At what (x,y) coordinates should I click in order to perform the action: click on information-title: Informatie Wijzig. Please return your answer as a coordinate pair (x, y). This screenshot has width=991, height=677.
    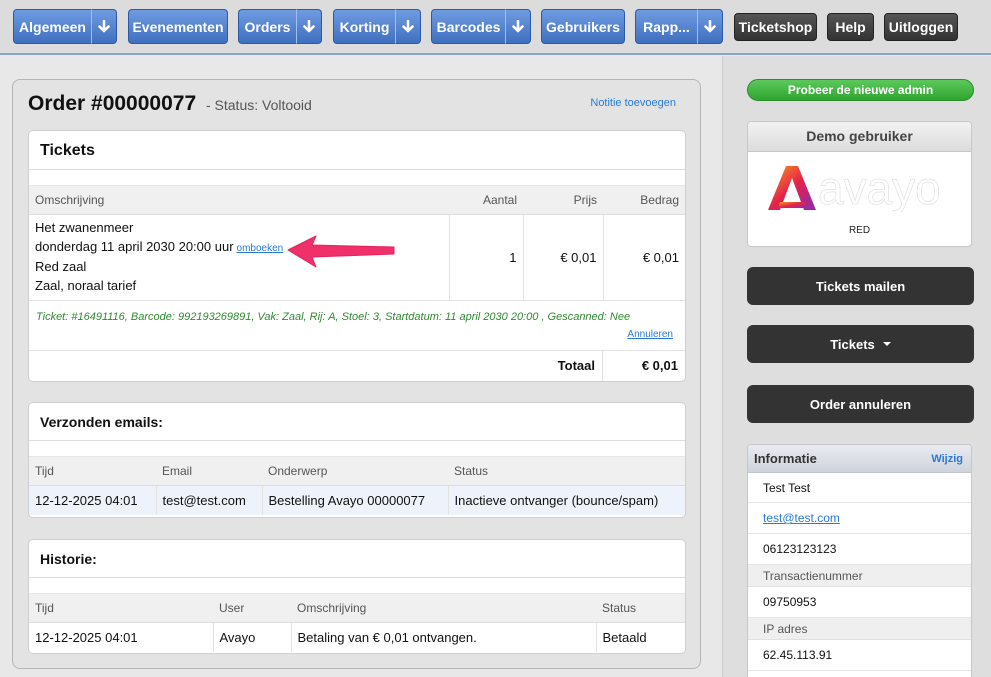
    Looking at the image, I should click on (859, 459).